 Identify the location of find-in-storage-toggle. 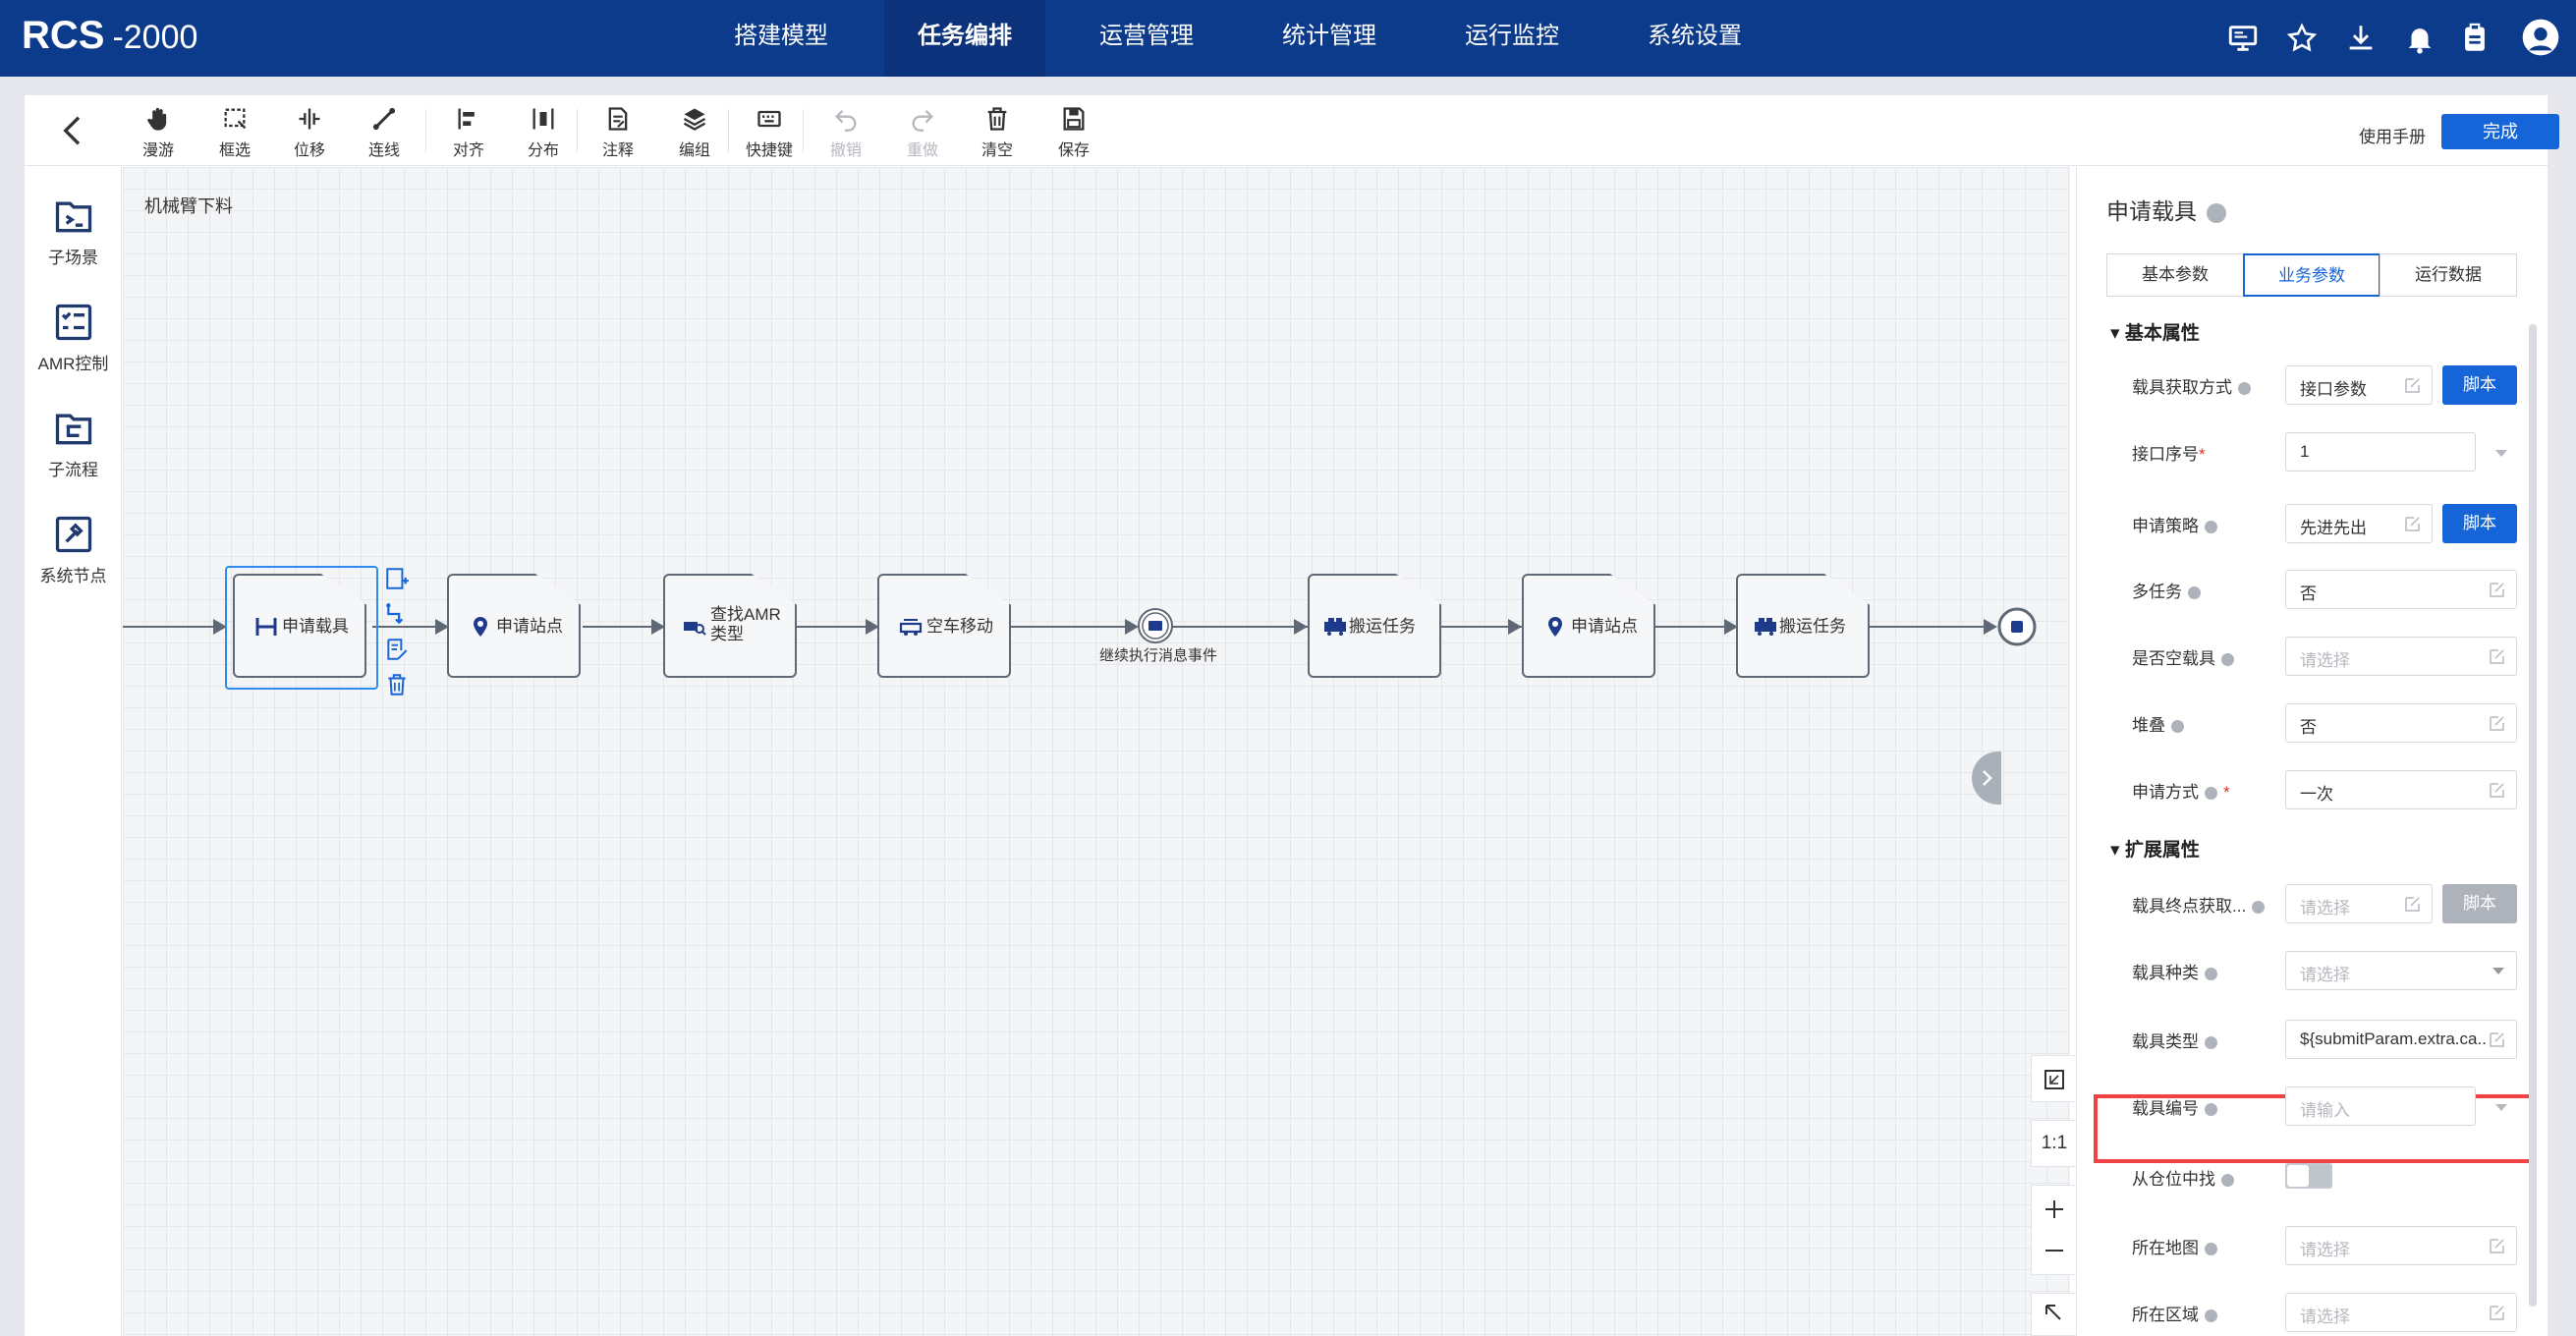
(2308, 1176).